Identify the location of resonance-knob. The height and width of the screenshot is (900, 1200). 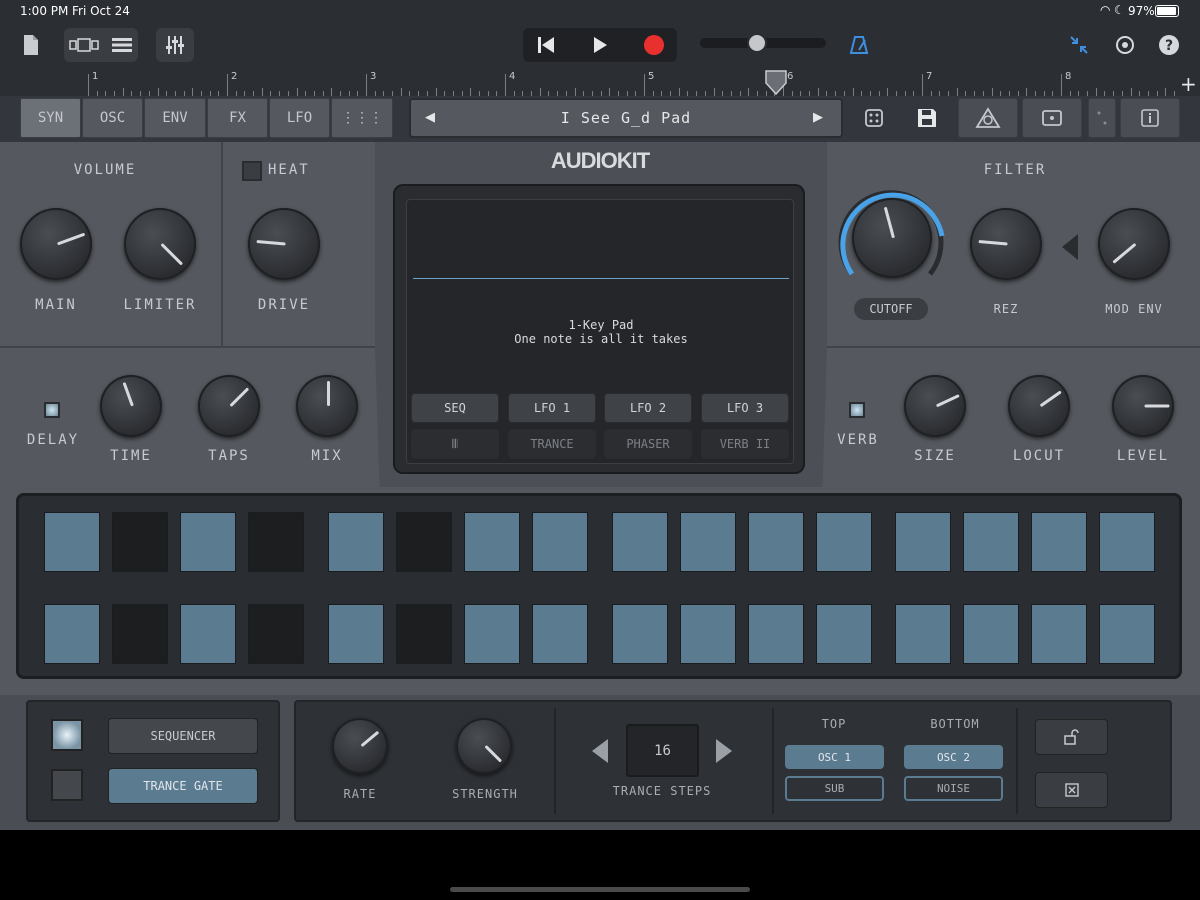
(1006, 244).